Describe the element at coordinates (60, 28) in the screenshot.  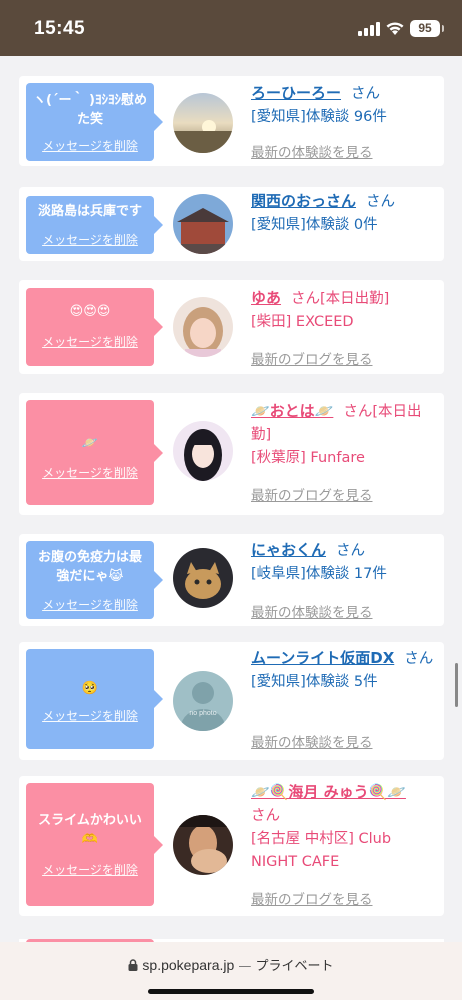
I see `status-time: 15:45` at that location.